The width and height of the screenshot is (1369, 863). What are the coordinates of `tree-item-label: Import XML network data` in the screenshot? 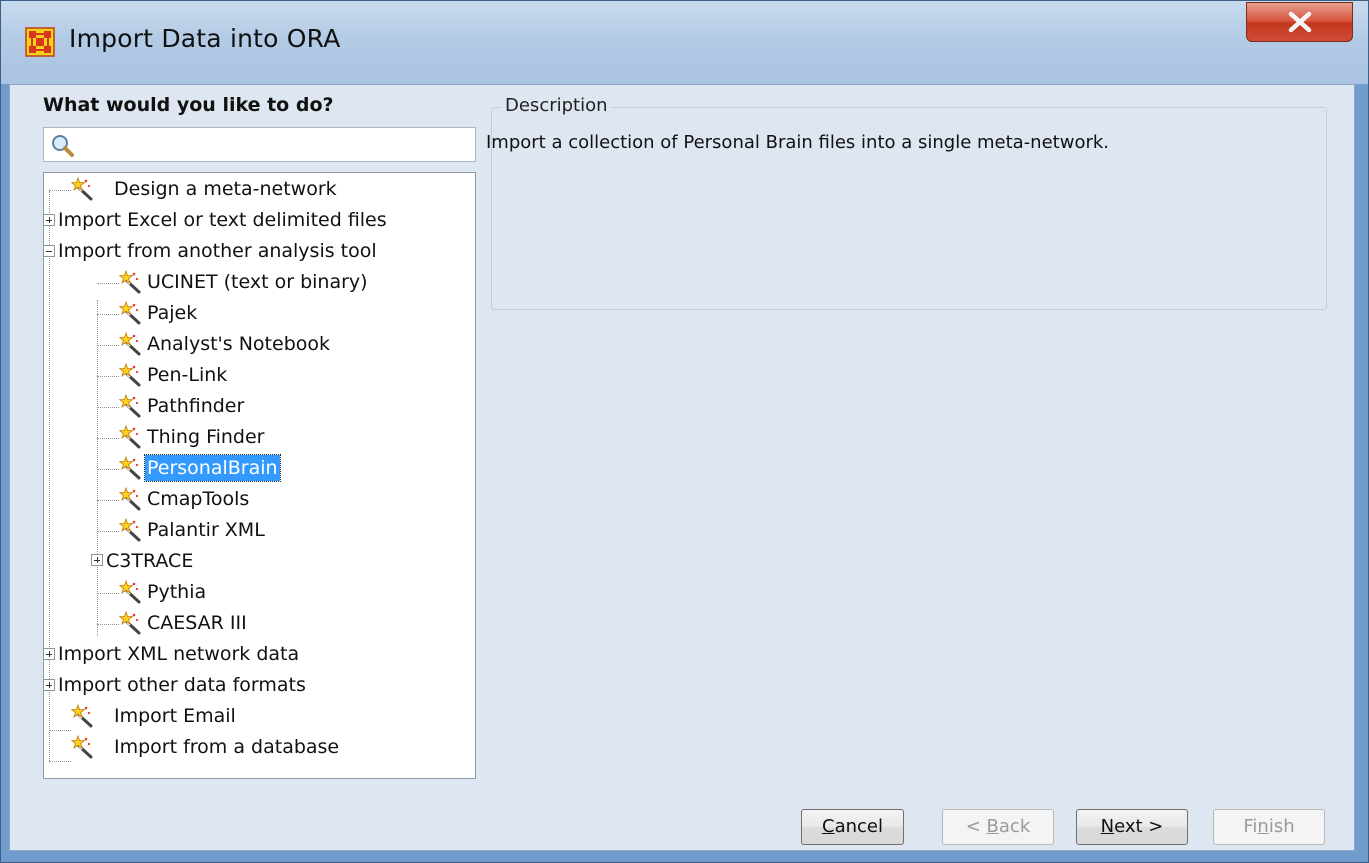 It's located at (179, 654).